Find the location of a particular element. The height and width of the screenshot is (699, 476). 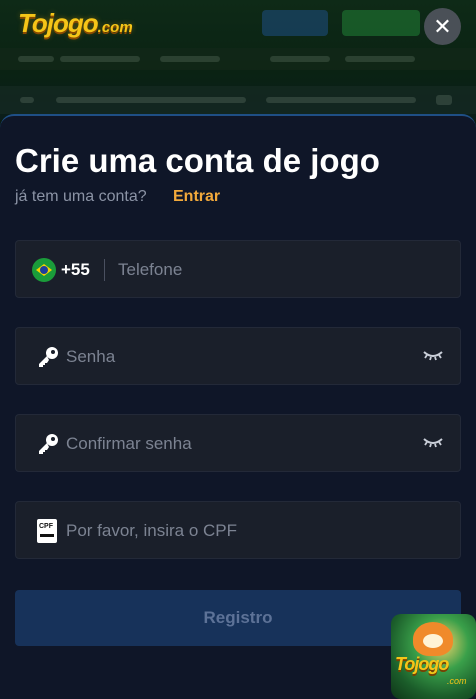

cpf-icon-label: CPF is located at coordinates (46, 526).